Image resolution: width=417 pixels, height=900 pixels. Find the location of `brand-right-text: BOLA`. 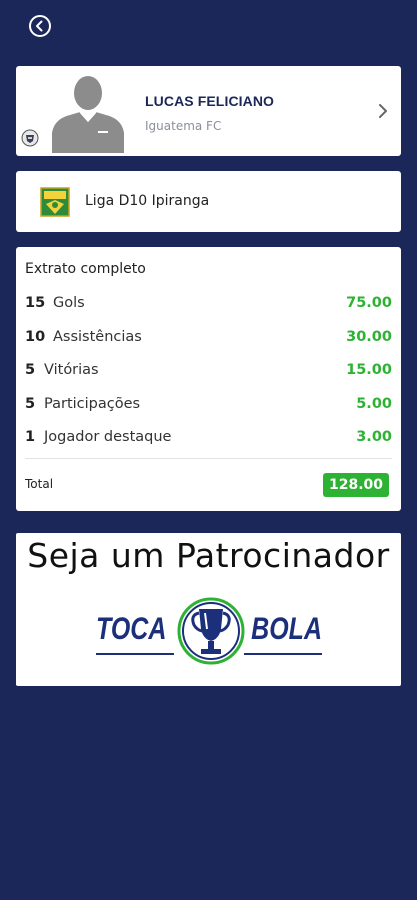

brand-right-text: BOLA is located at coordinates (286, 629).